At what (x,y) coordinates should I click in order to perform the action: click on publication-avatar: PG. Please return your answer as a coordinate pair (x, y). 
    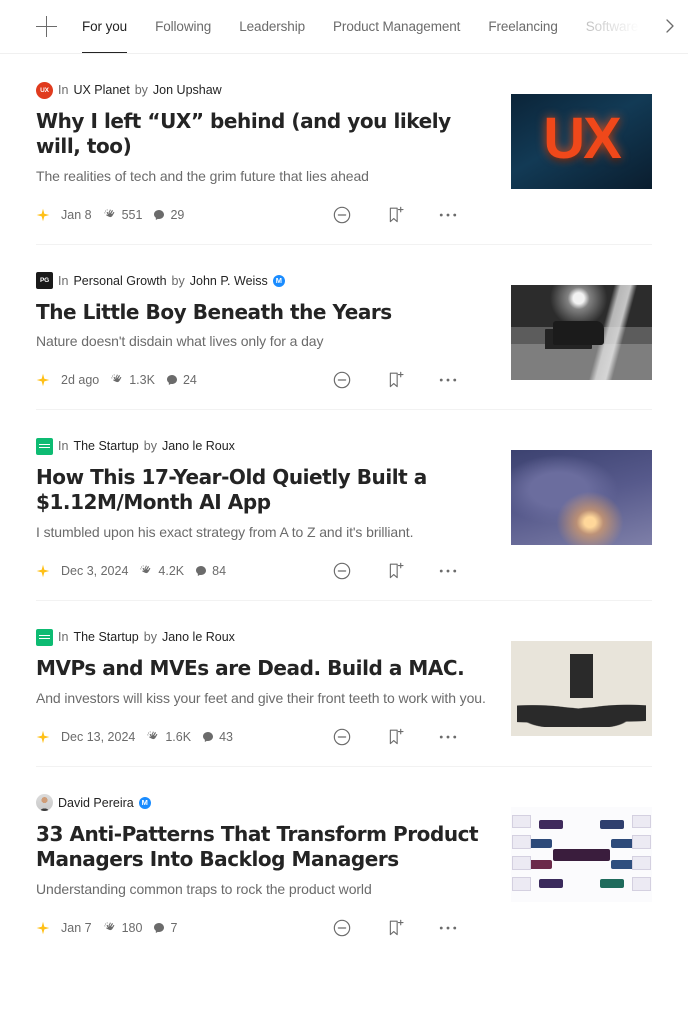
    Looking at the image, I should click on (44, 281).